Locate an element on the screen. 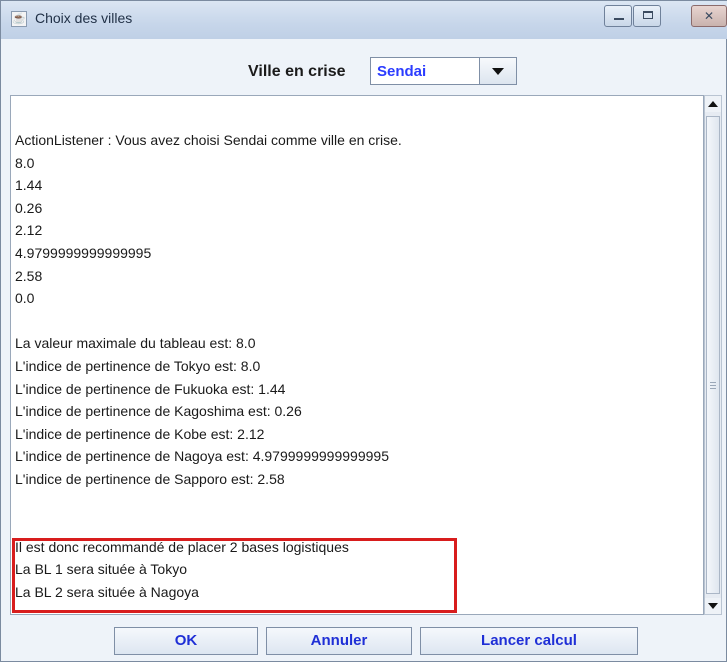  combobox-dropdown-button is located at coordinates (497, 71).